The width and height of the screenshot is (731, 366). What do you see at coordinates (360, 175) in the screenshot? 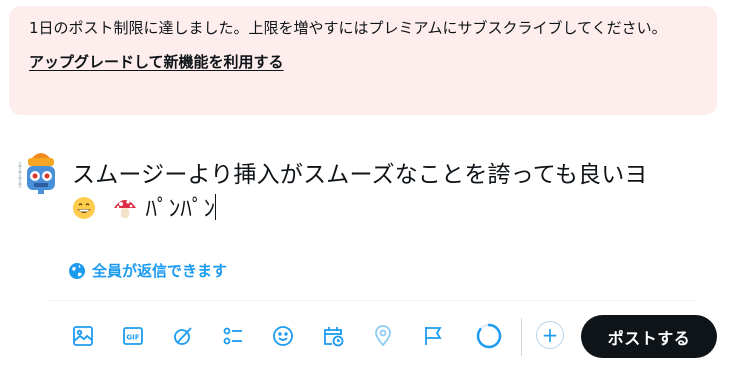
I see `compose-text-line: スムージーより挿入がスムーズなことを誇っても良いヨ` at bounding box center [360, 175].